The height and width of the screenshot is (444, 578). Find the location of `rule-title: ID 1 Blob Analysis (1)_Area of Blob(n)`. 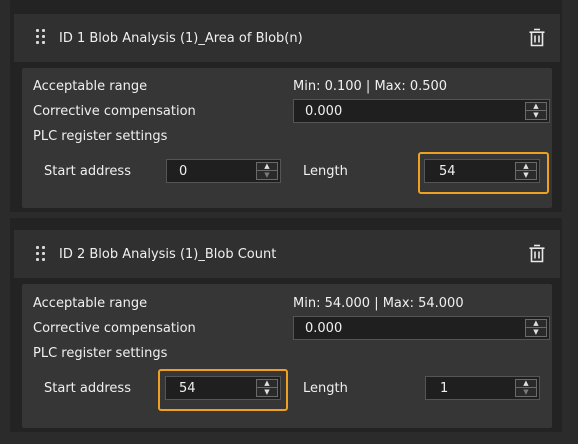

rule-title: ID 1 Blob Analysis (1)_Area of Blob(n) is located at coordinates (181, 38).